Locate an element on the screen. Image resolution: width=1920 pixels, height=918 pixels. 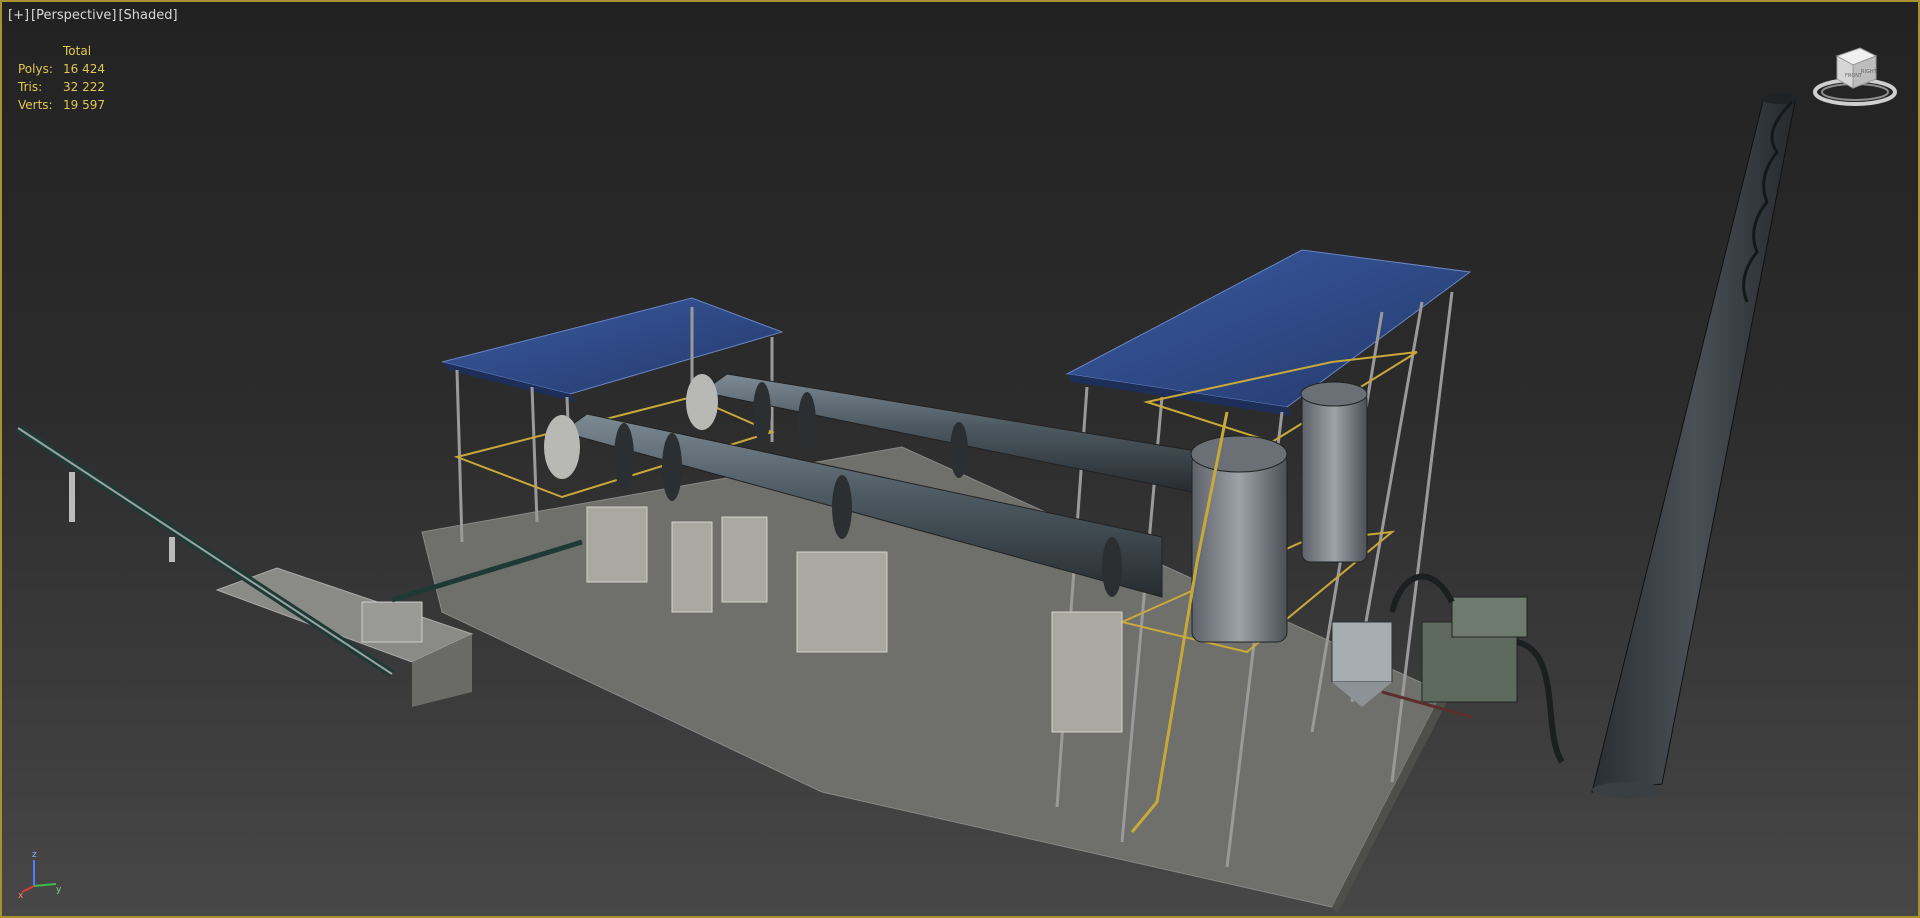
stats-value: 19 597 is located at coordinates (84, 105).